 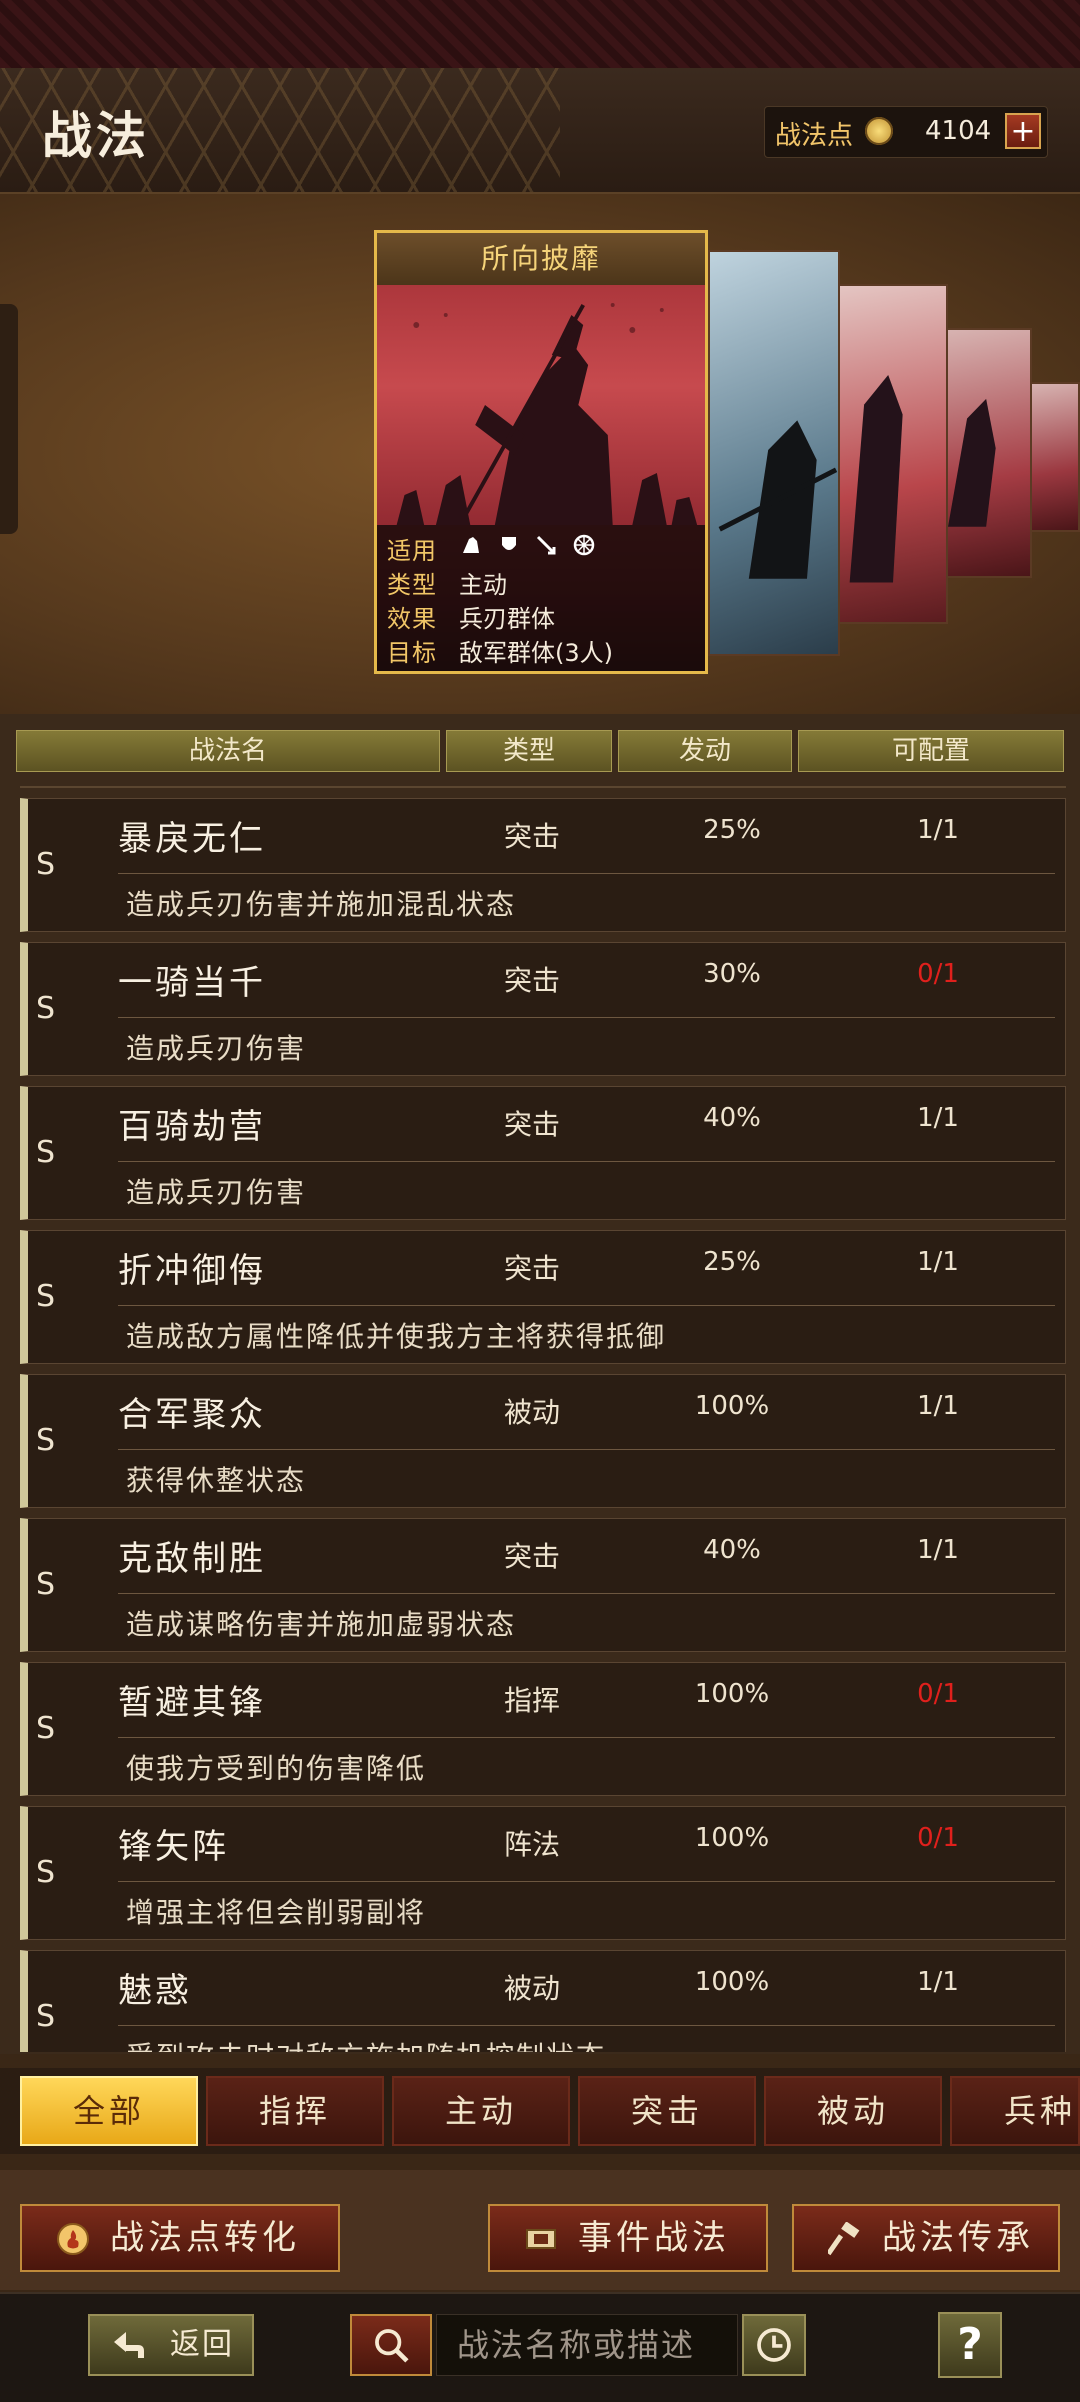 I want to click on skill-rate: 25%, so click(x=732, y=1262).